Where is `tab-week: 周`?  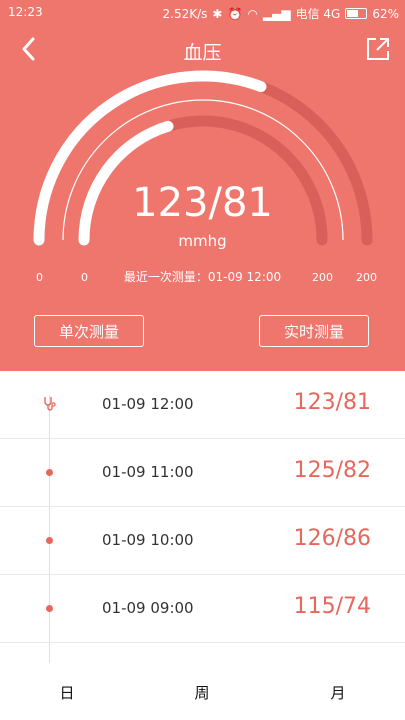
tab-week: 周 is located at coordinates (202, 692).